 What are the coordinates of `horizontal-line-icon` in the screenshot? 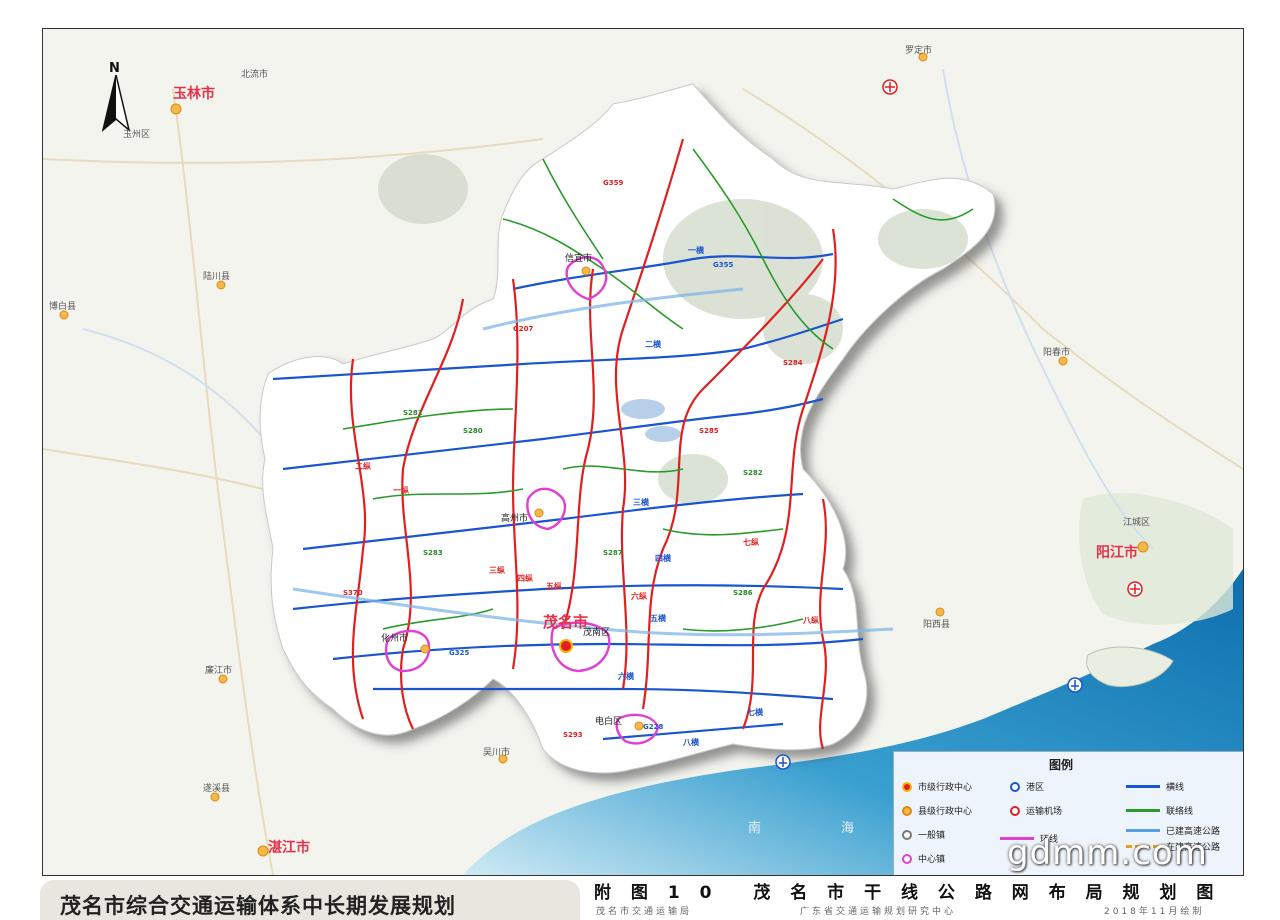 It's located at (1143, 786).